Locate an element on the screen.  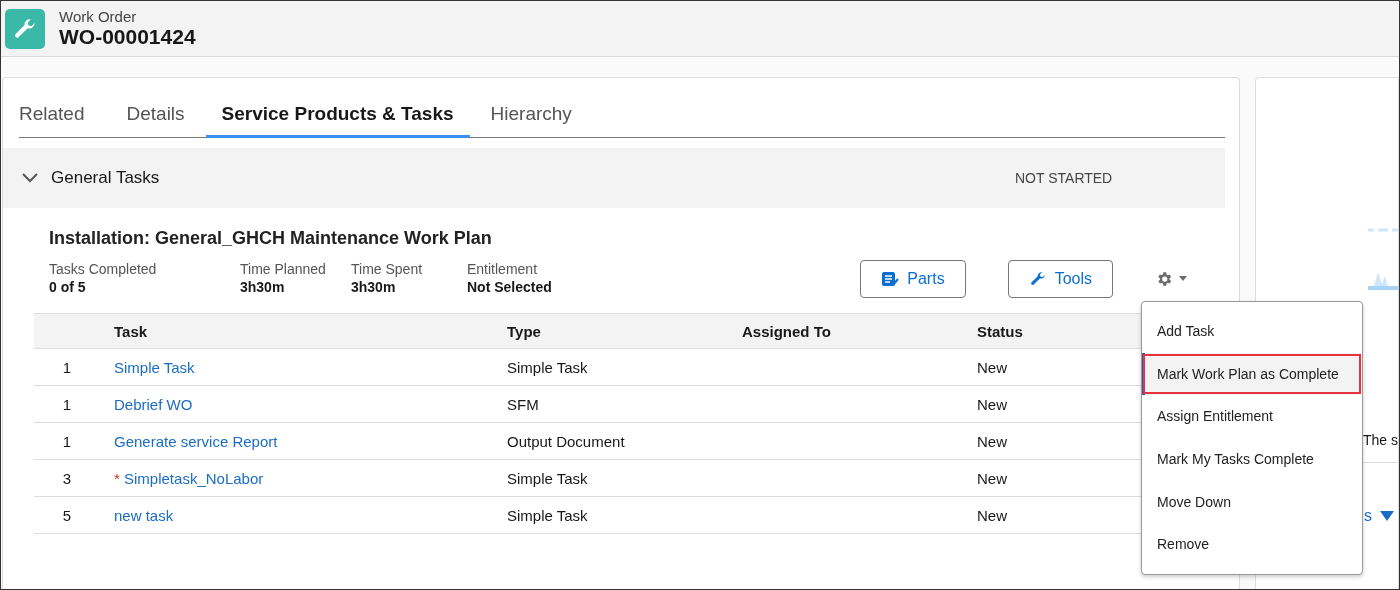
menu-item: Move Down is located at coordinates (1252, 501).